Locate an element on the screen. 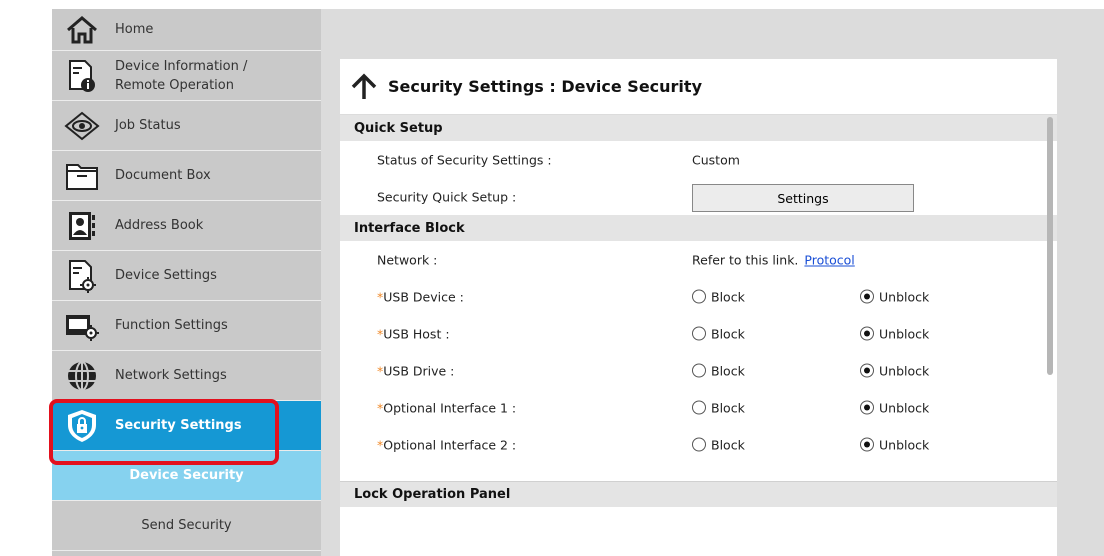  row-usb-host: *USB Host : Block Unblock is located at coordinates (698, 333).